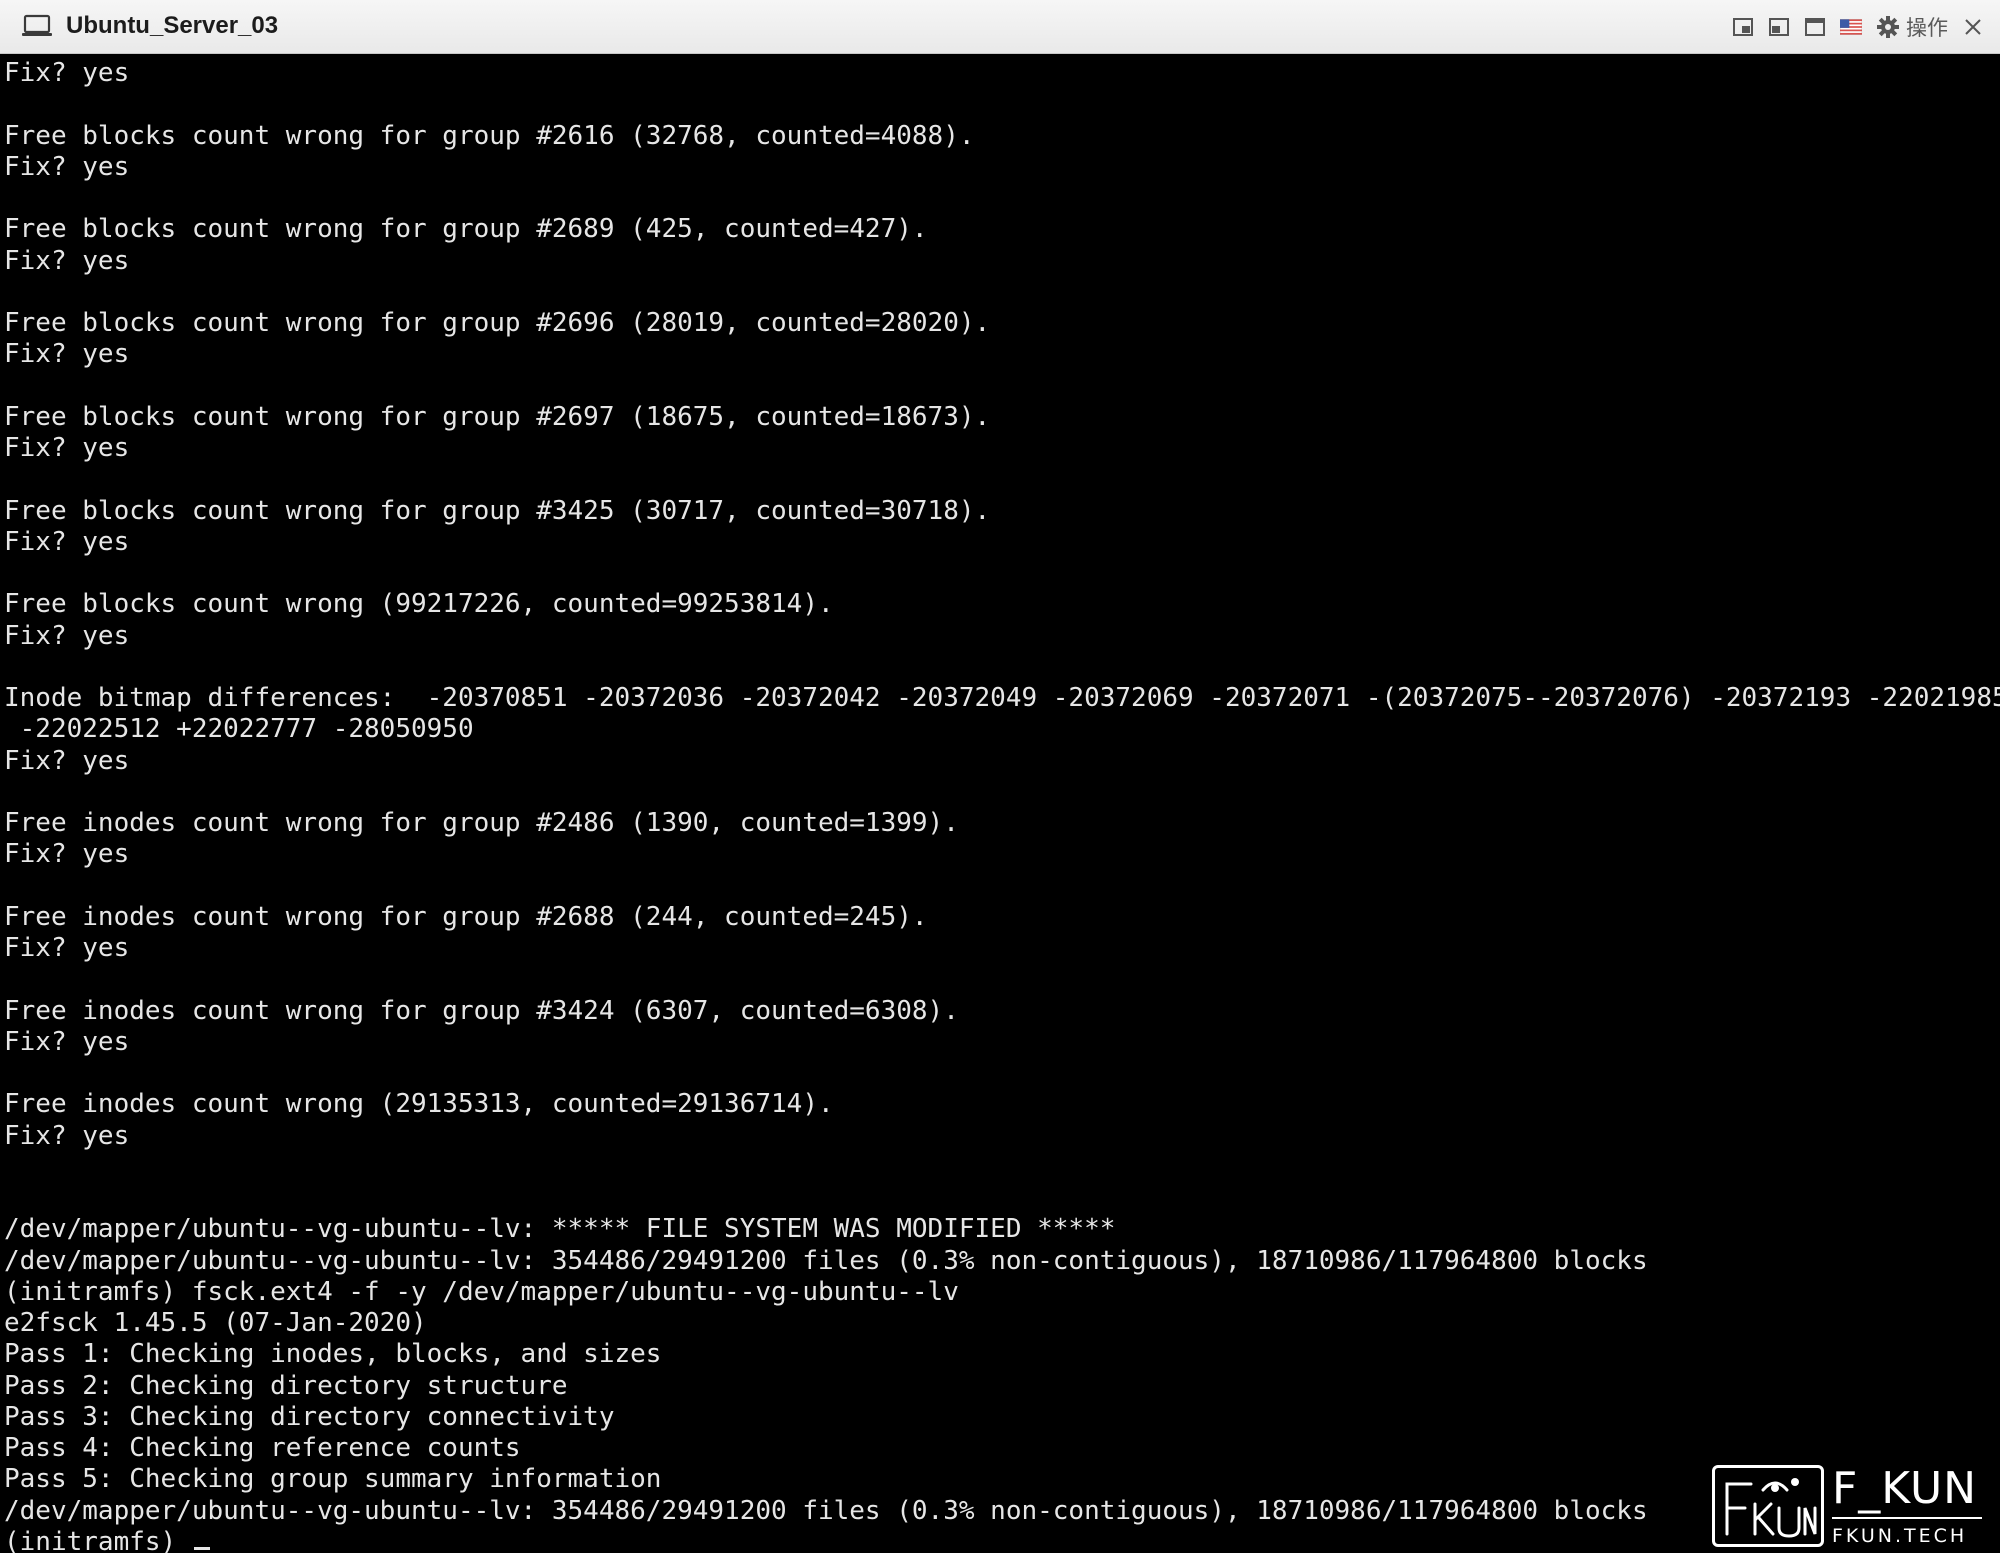 This screenshot has width=2000, height=1553. What do you see at coordinates (98, 1539) in the screenshot?
I see `terminal-prompt: (initramfs)` at bounding box center [98, 1539].